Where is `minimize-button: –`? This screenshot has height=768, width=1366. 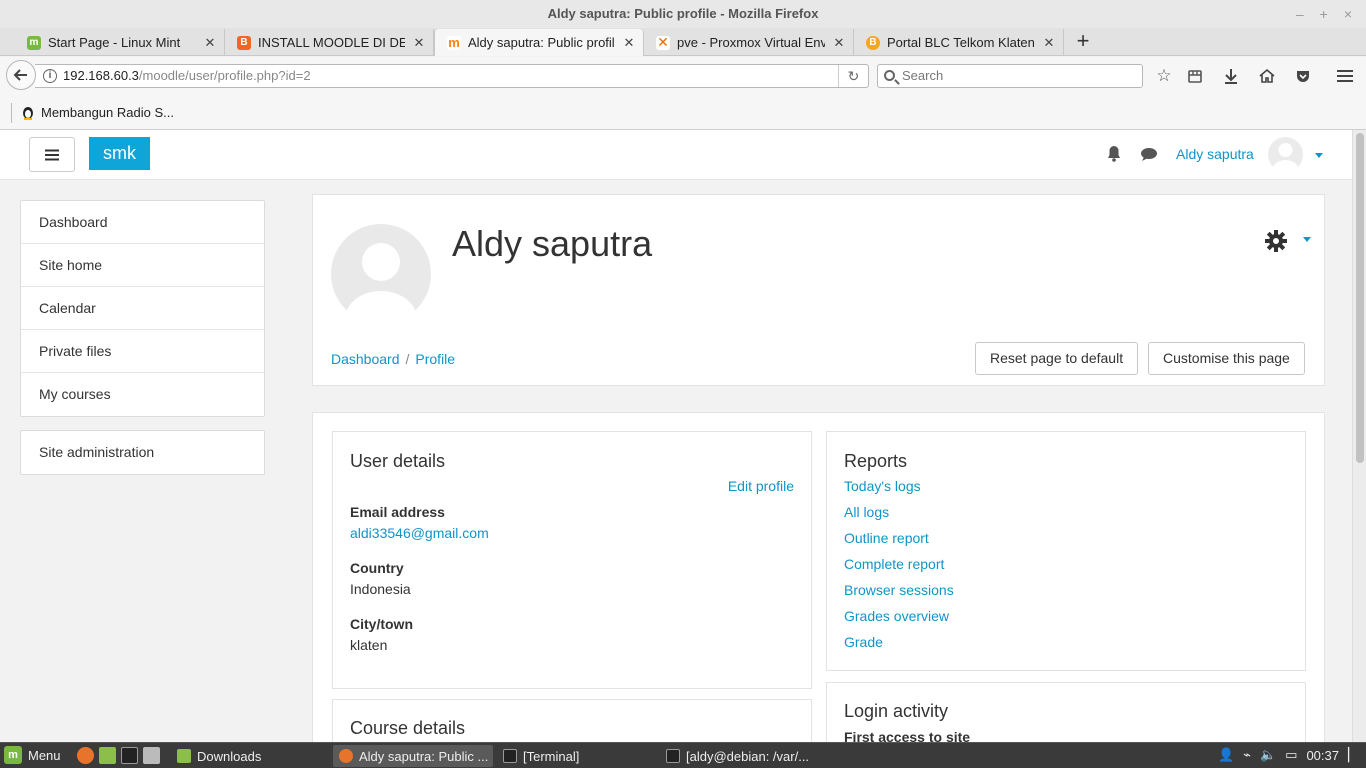 minimize-button: – is located at coordinates (1300, 14).